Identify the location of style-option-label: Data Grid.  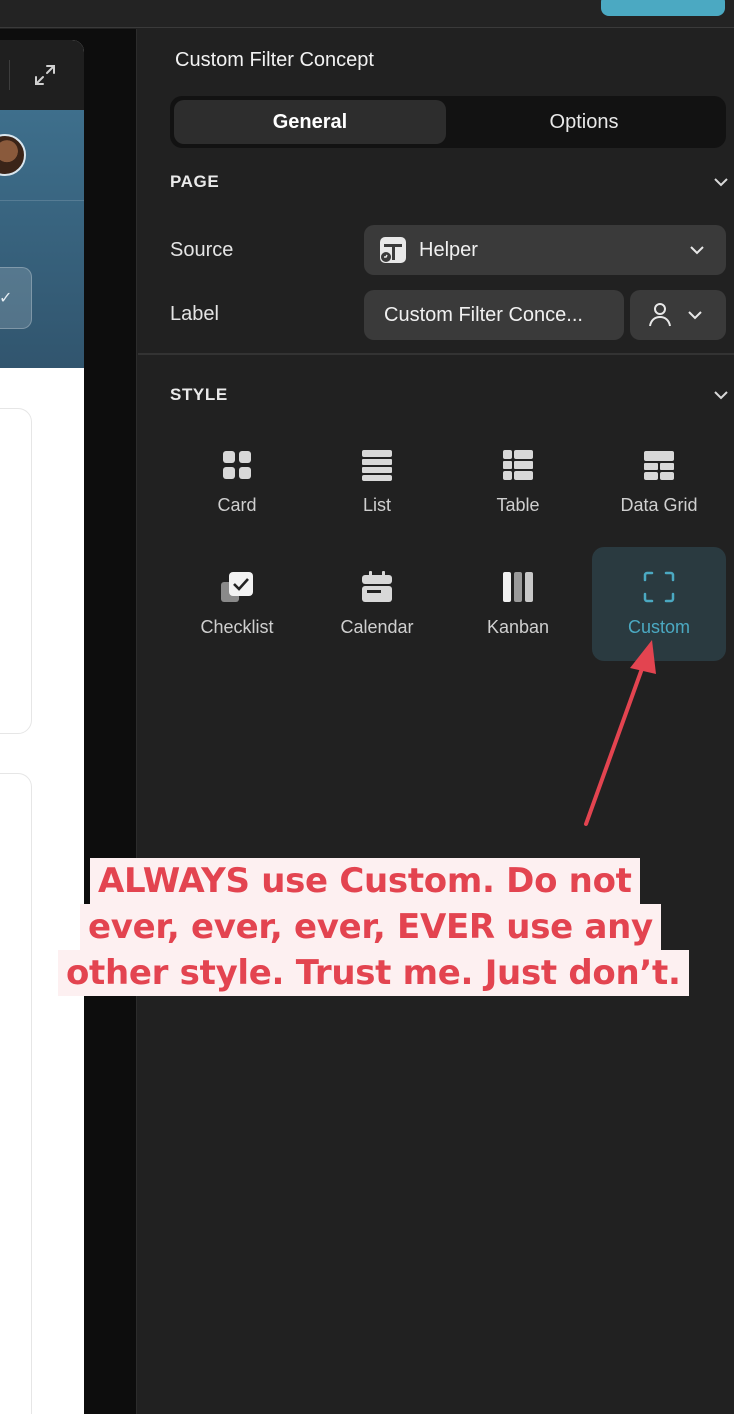
(659, 505).